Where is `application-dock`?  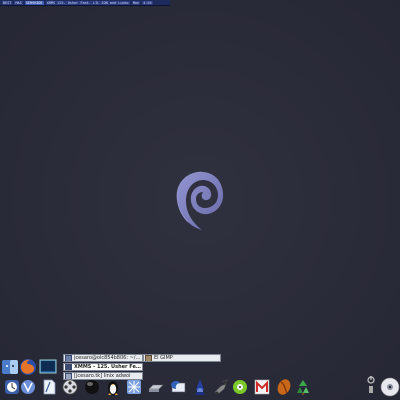
application-dock is located at coordinates (200, 379).